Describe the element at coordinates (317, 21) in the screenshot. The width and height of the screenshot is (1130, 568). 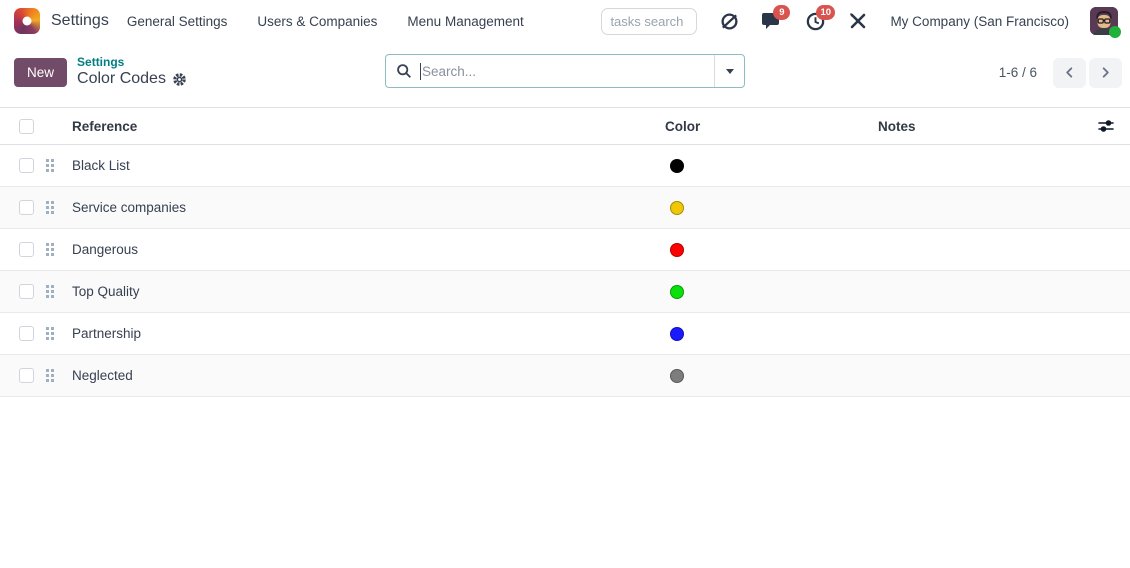
I see `menu-users-companies: Users & Companies` at that location.